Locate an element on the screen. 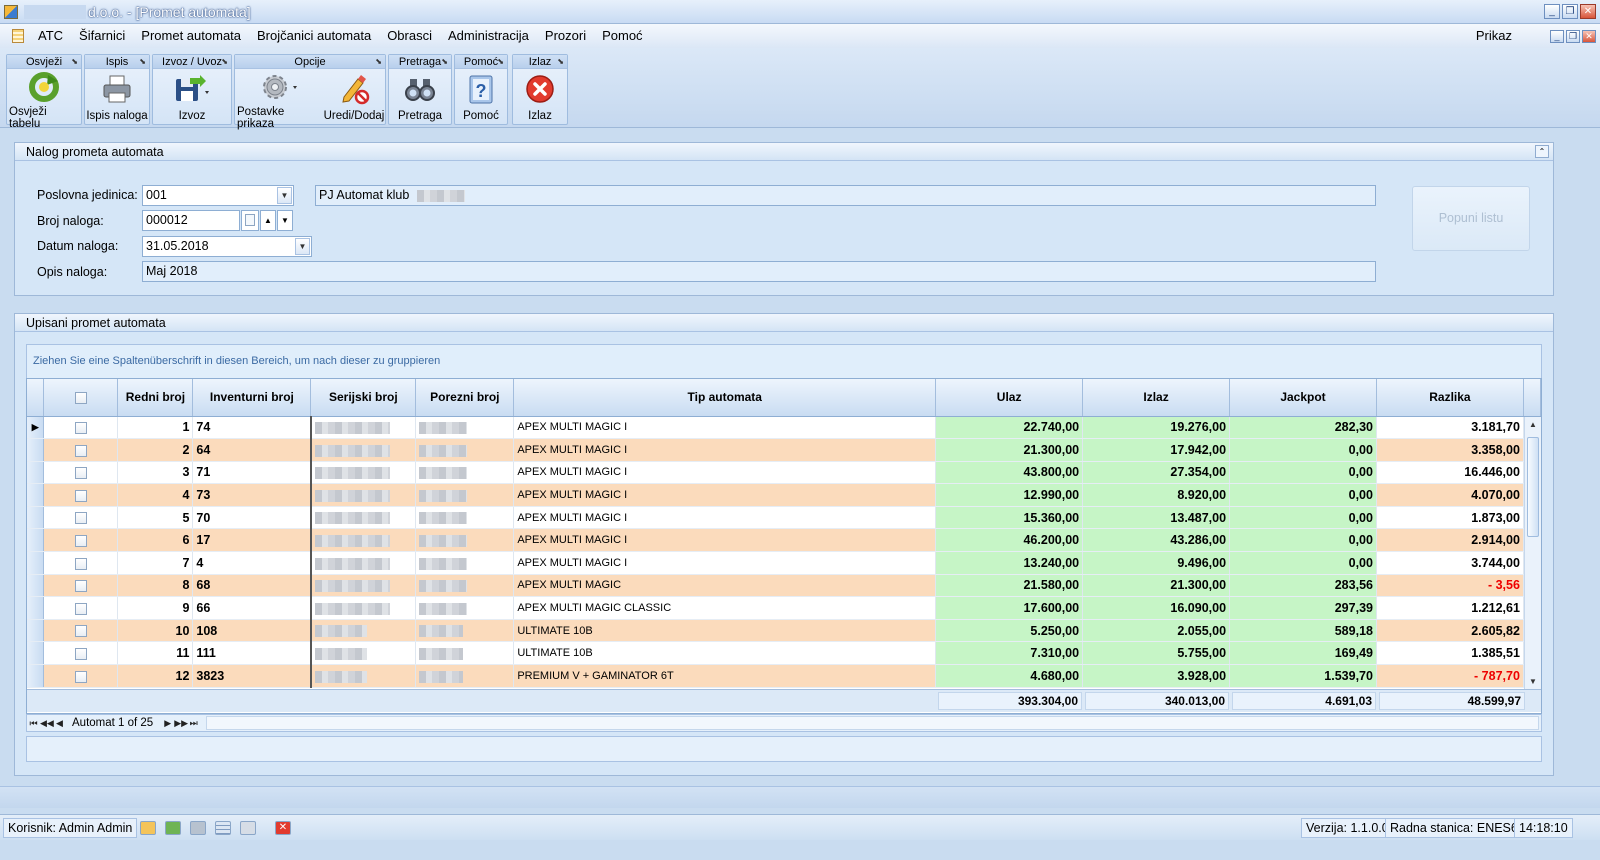 This screenshot has width=1600, height=860. minimize-button: _ is located at coordinates (1552, 11).